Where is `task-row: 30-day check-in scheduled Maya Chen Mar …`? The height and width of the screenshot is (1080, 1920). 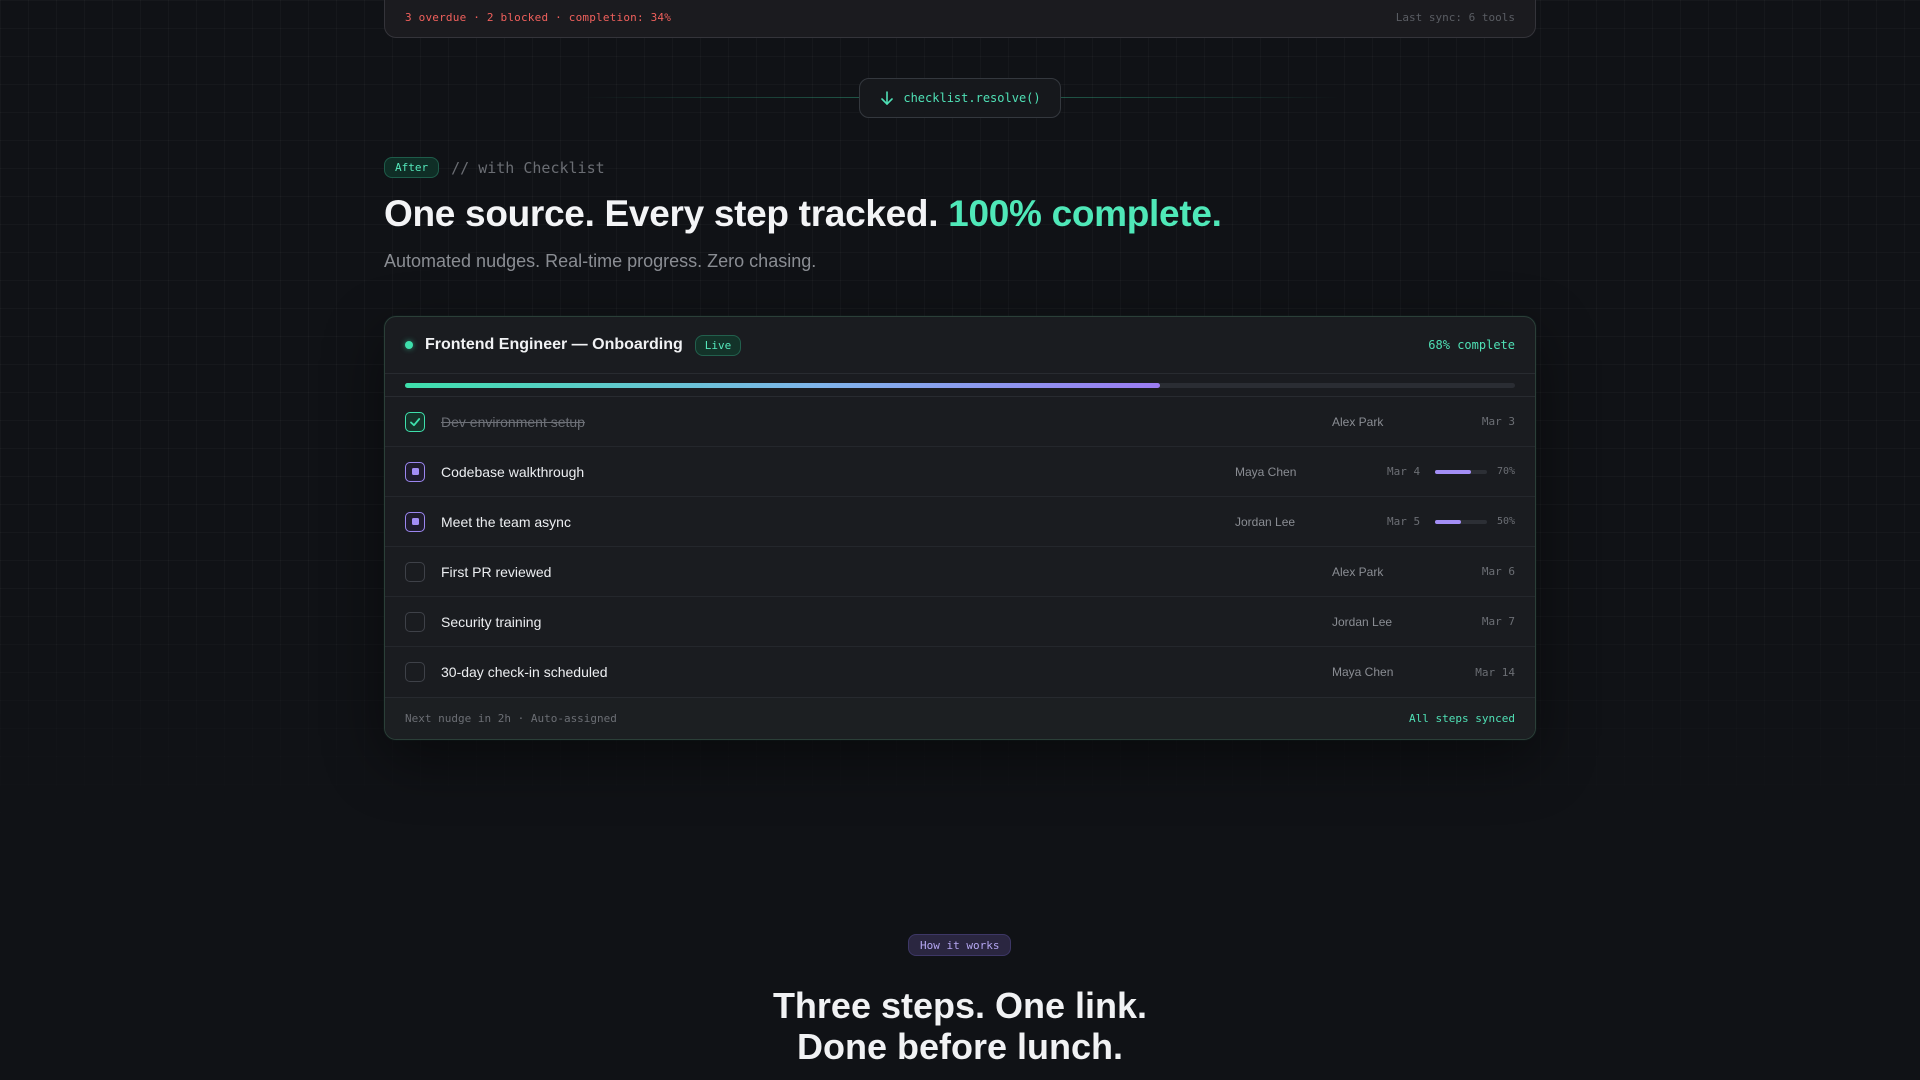
task-row: 30-day check-in scheduled Maya Chen Mar … is located at coordinates (960, 672).